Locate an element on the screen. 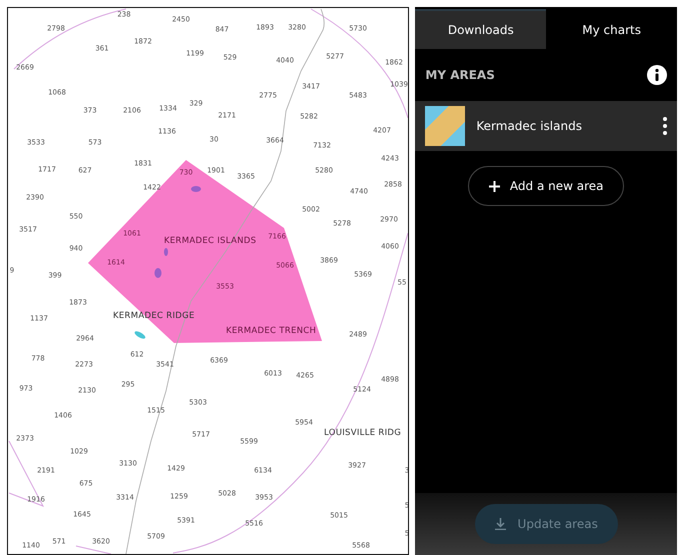  add-area-button: Add a new area is located at coordinates (546, 186).